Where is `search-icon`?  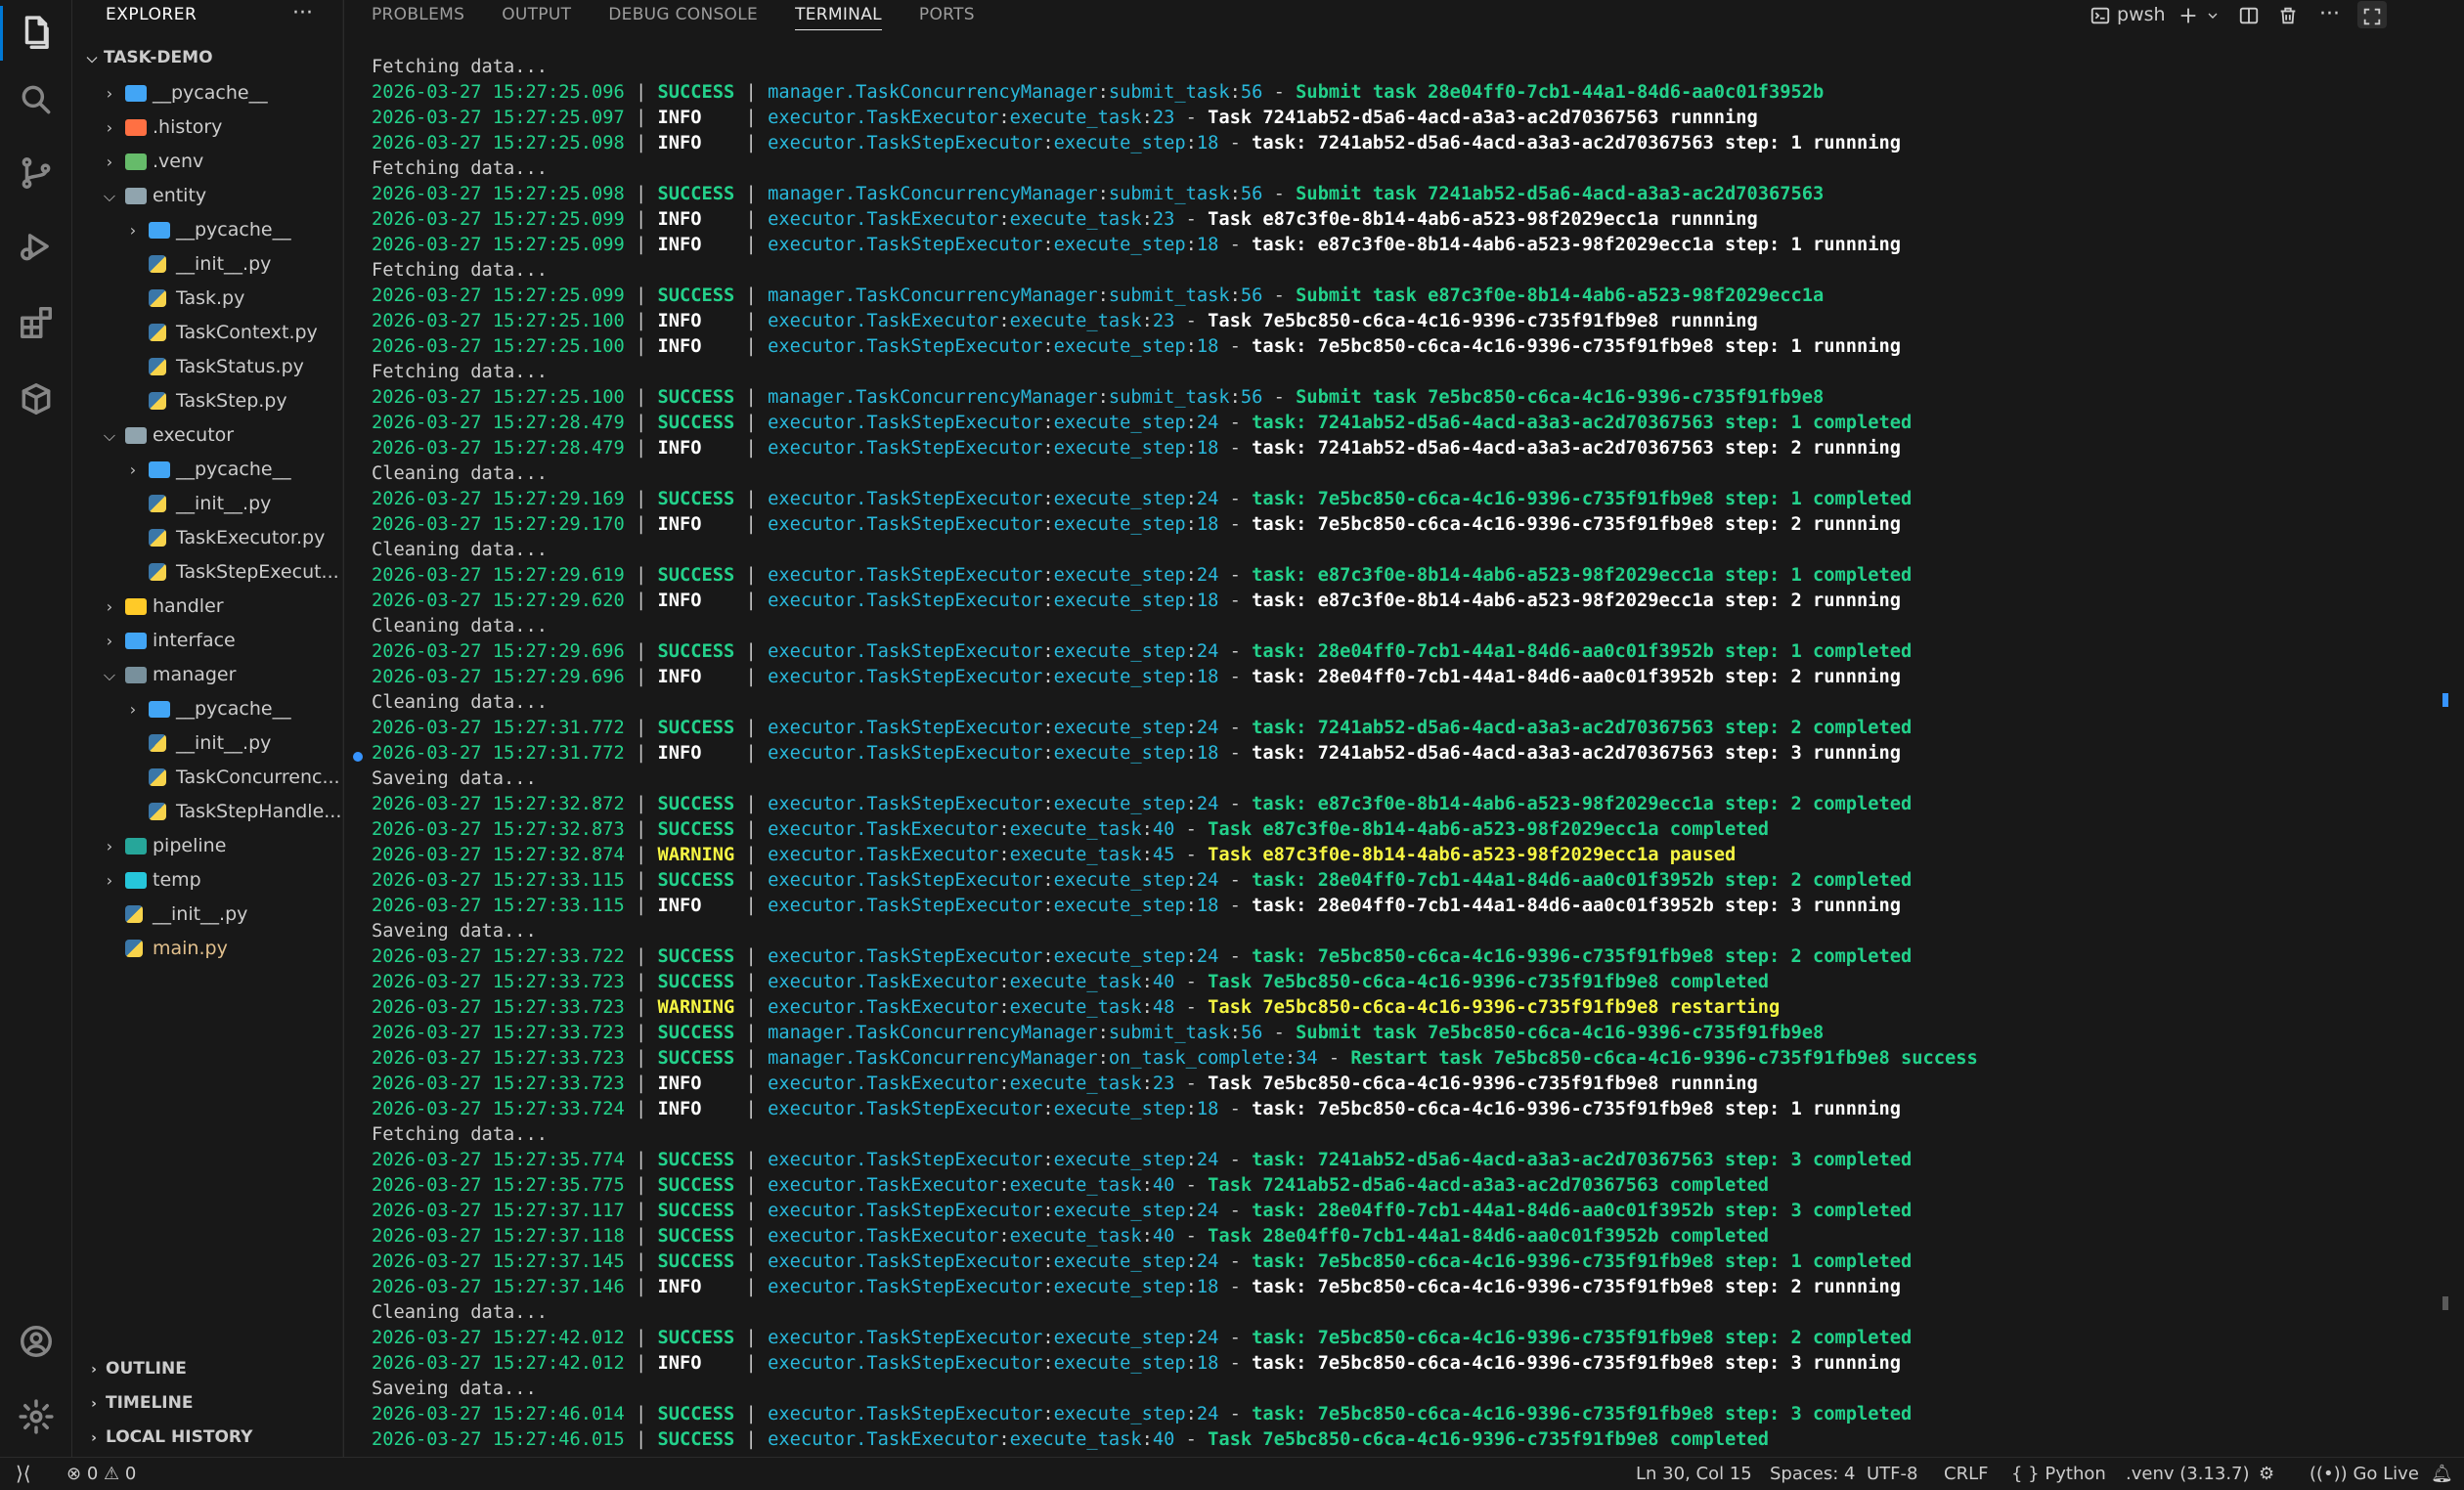
search-icon is located at coordinates (35, 99).